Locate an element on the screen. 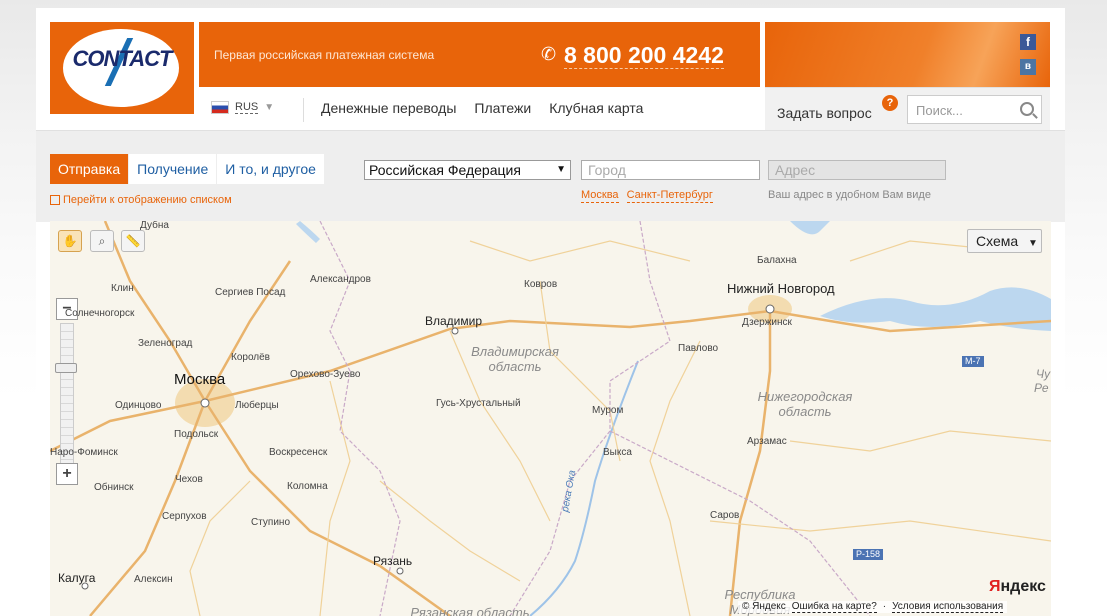 This screenshot has height=616, width=1107. nav-divider is located at coordinates (303, 110).